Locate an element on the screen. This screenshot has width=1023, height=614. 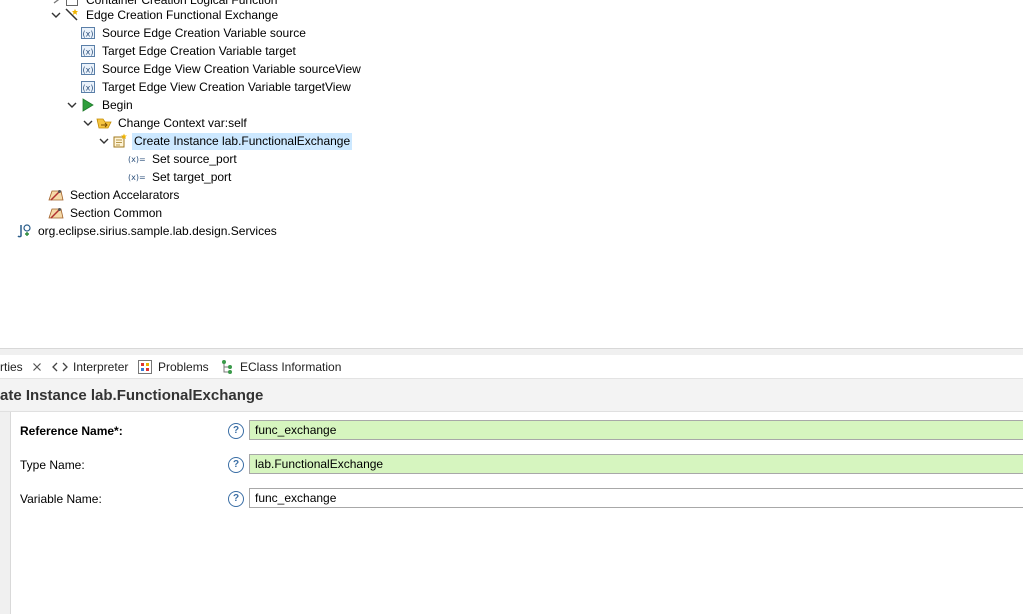
type-name-input is located at coordinates (636, 464).